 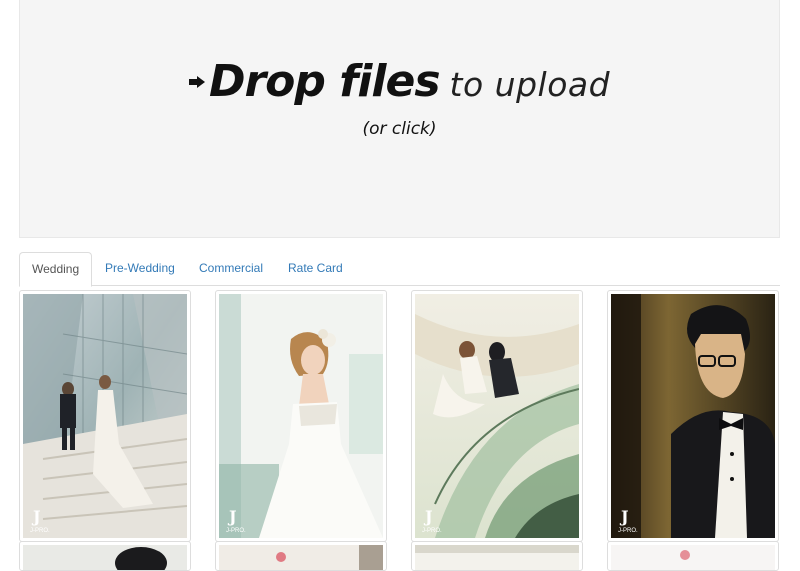 I want to click on arrow-right-icon, so click(x=196, y=84).